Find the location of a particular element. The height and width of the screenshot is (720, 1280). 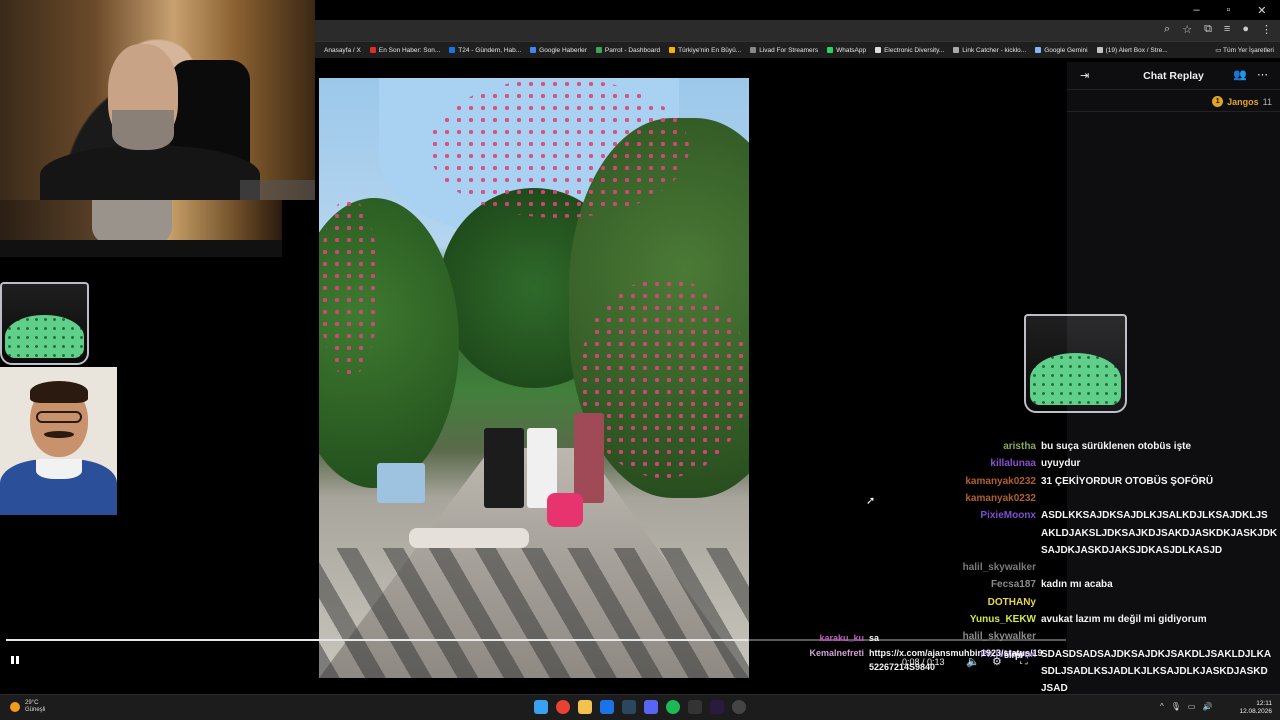

chat-username: aristha is located at coordinates (1019, 446).